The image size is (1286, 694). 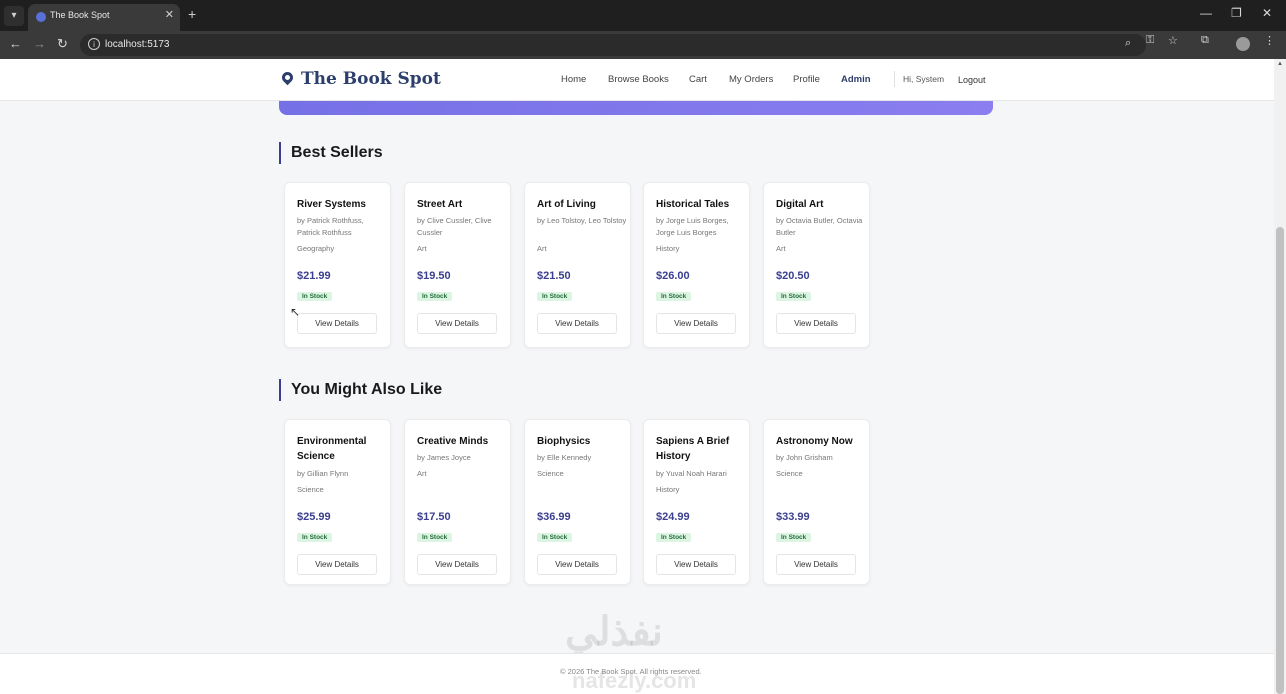 I want to click on book-title: Biophysics, so click(x=582, y=441).